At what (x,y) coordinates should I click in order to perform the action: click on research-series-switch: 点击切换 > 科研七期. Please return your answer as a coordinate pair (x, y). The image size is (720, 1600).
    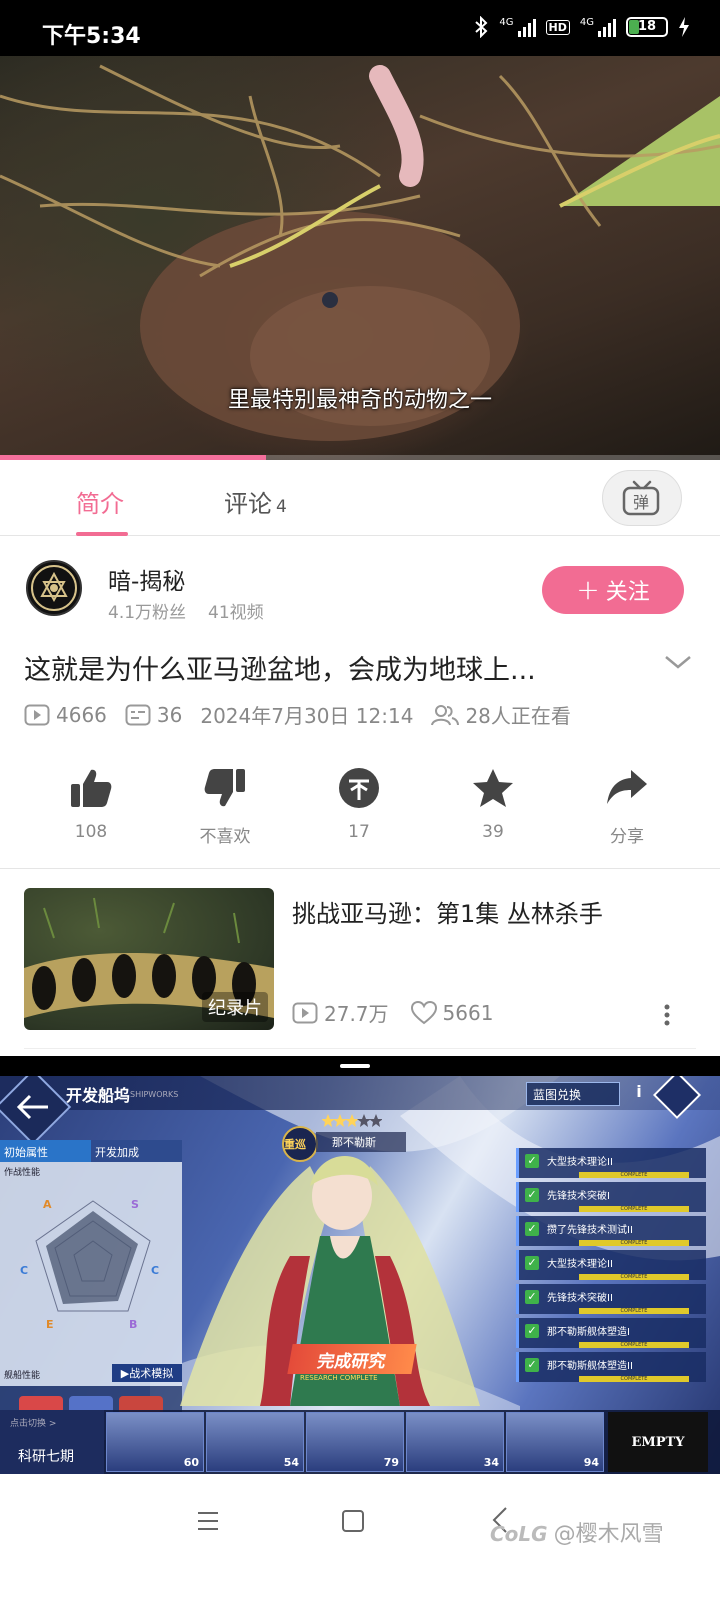
    Looking at the image, I should click on (52, 1442).